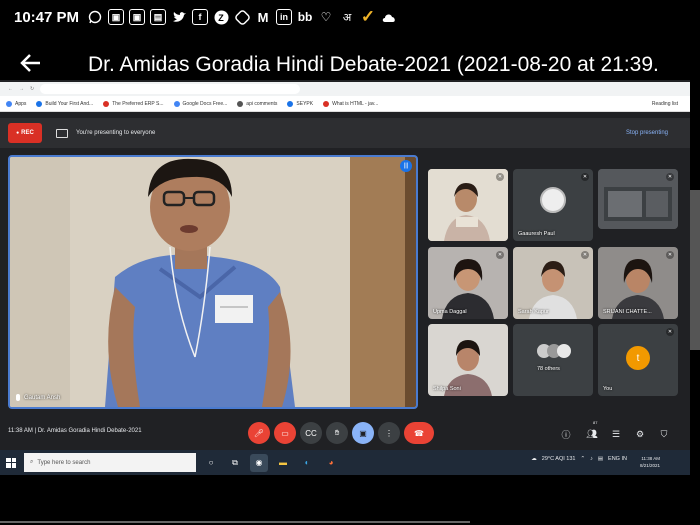 The width and height of the screenshot is (700, 525). I want to click on participant-name: You, so click(608, 389).